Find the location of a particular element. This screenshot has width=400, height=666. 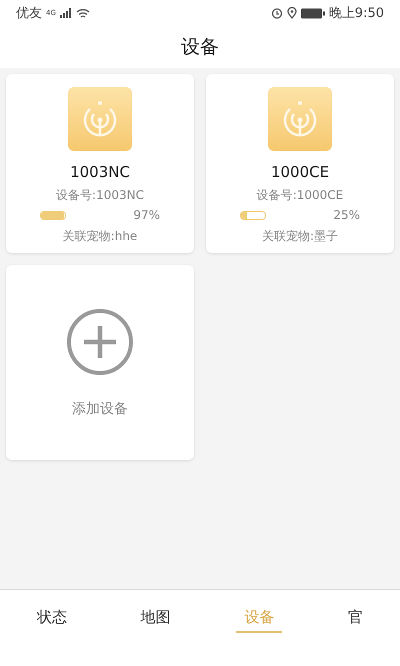

linked-pet: 关联宠物:墨子 is located at coordinates (300, 236).